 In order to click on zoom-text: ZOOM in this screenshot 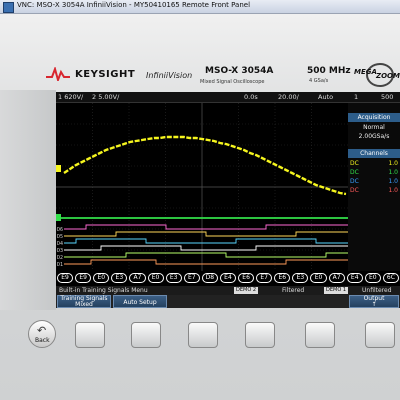, I will do `click(388, 76)`.